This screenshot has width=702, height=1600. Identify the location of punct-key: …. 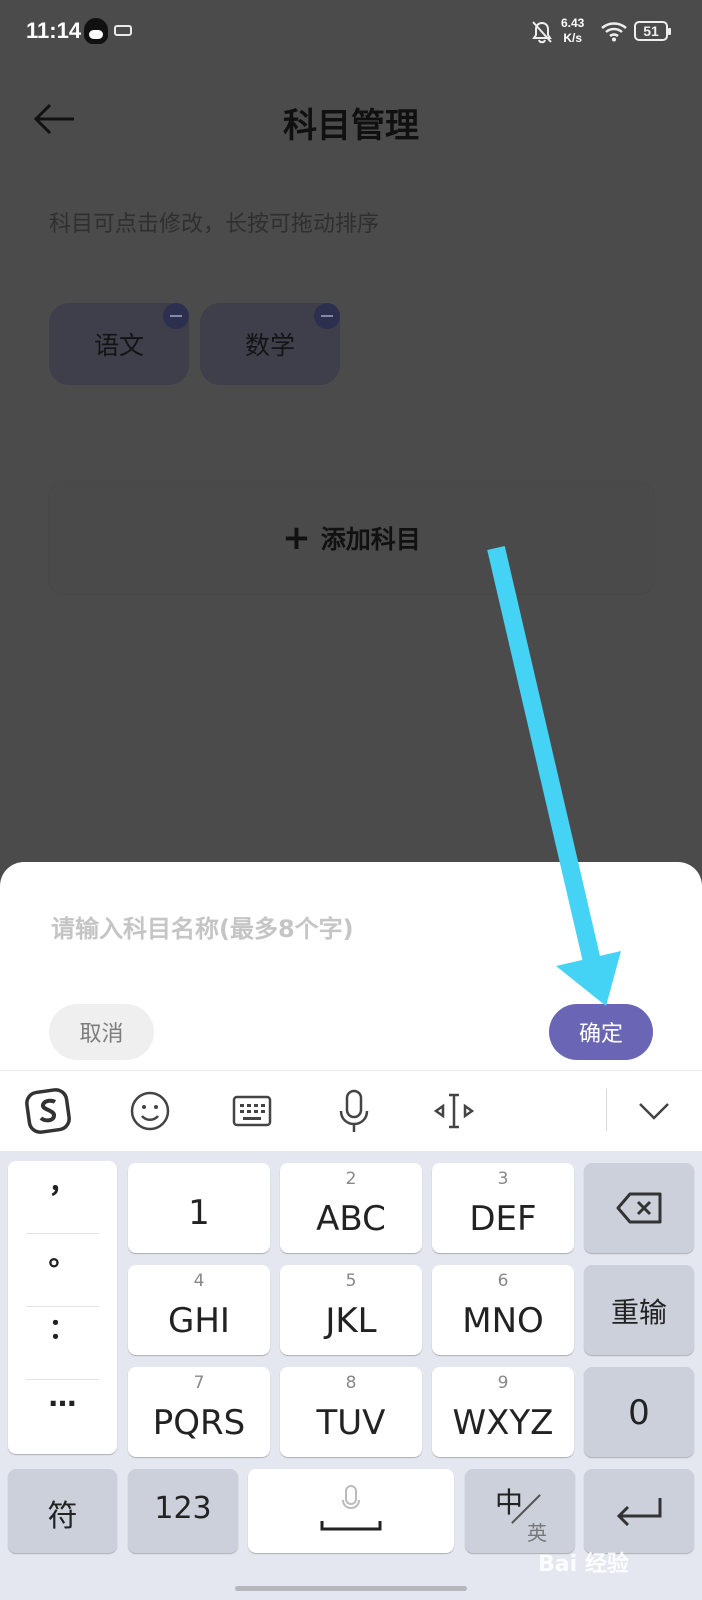
(62, 1416).